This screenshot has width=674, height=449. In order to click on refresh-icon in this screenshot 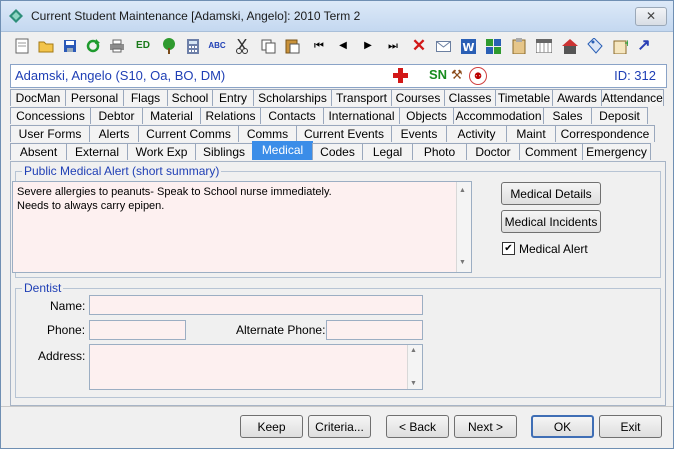, I will do `click(93, 46)`.